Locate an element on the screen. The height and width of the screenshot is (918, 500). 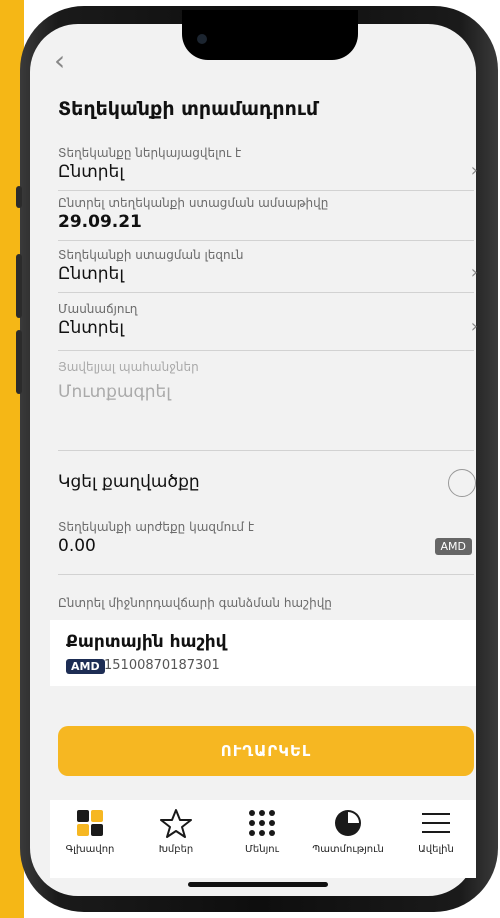
tab-label: Պատմություն is located at coordinates (348, 849).